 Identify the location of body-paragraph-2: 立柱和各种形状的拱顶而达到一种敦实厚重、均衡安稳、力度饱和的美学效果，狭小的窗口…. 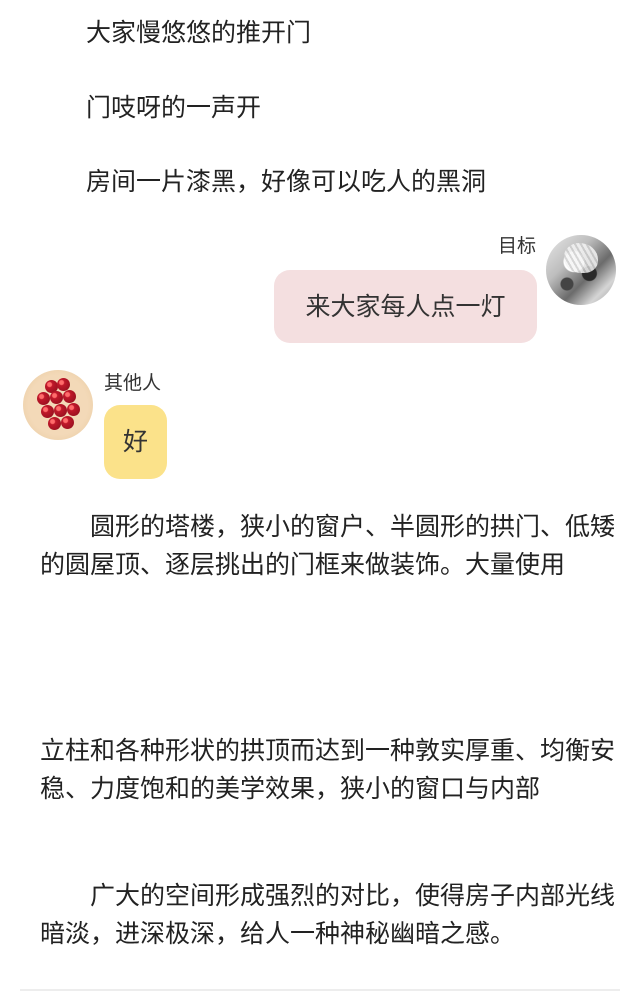
(328, 769).